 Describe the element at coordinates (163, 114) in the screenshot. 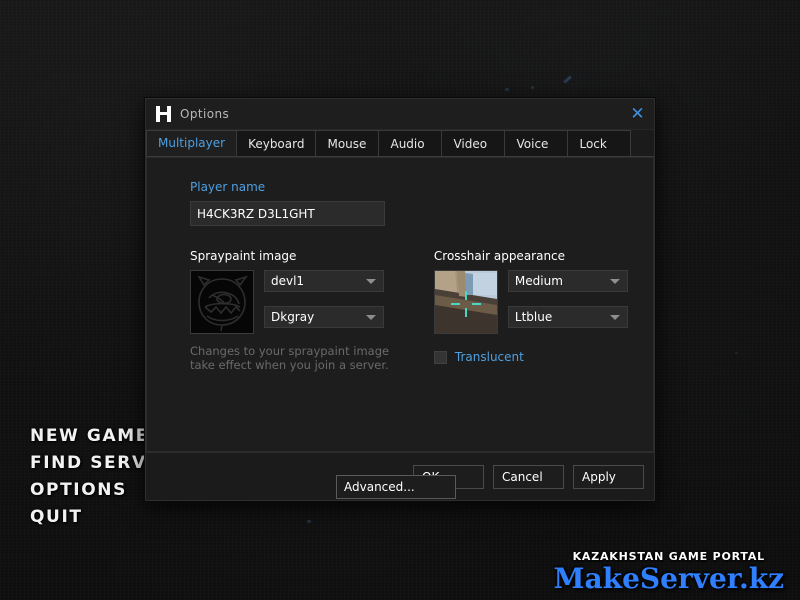

I see `half-life-logo-icon` at that location.